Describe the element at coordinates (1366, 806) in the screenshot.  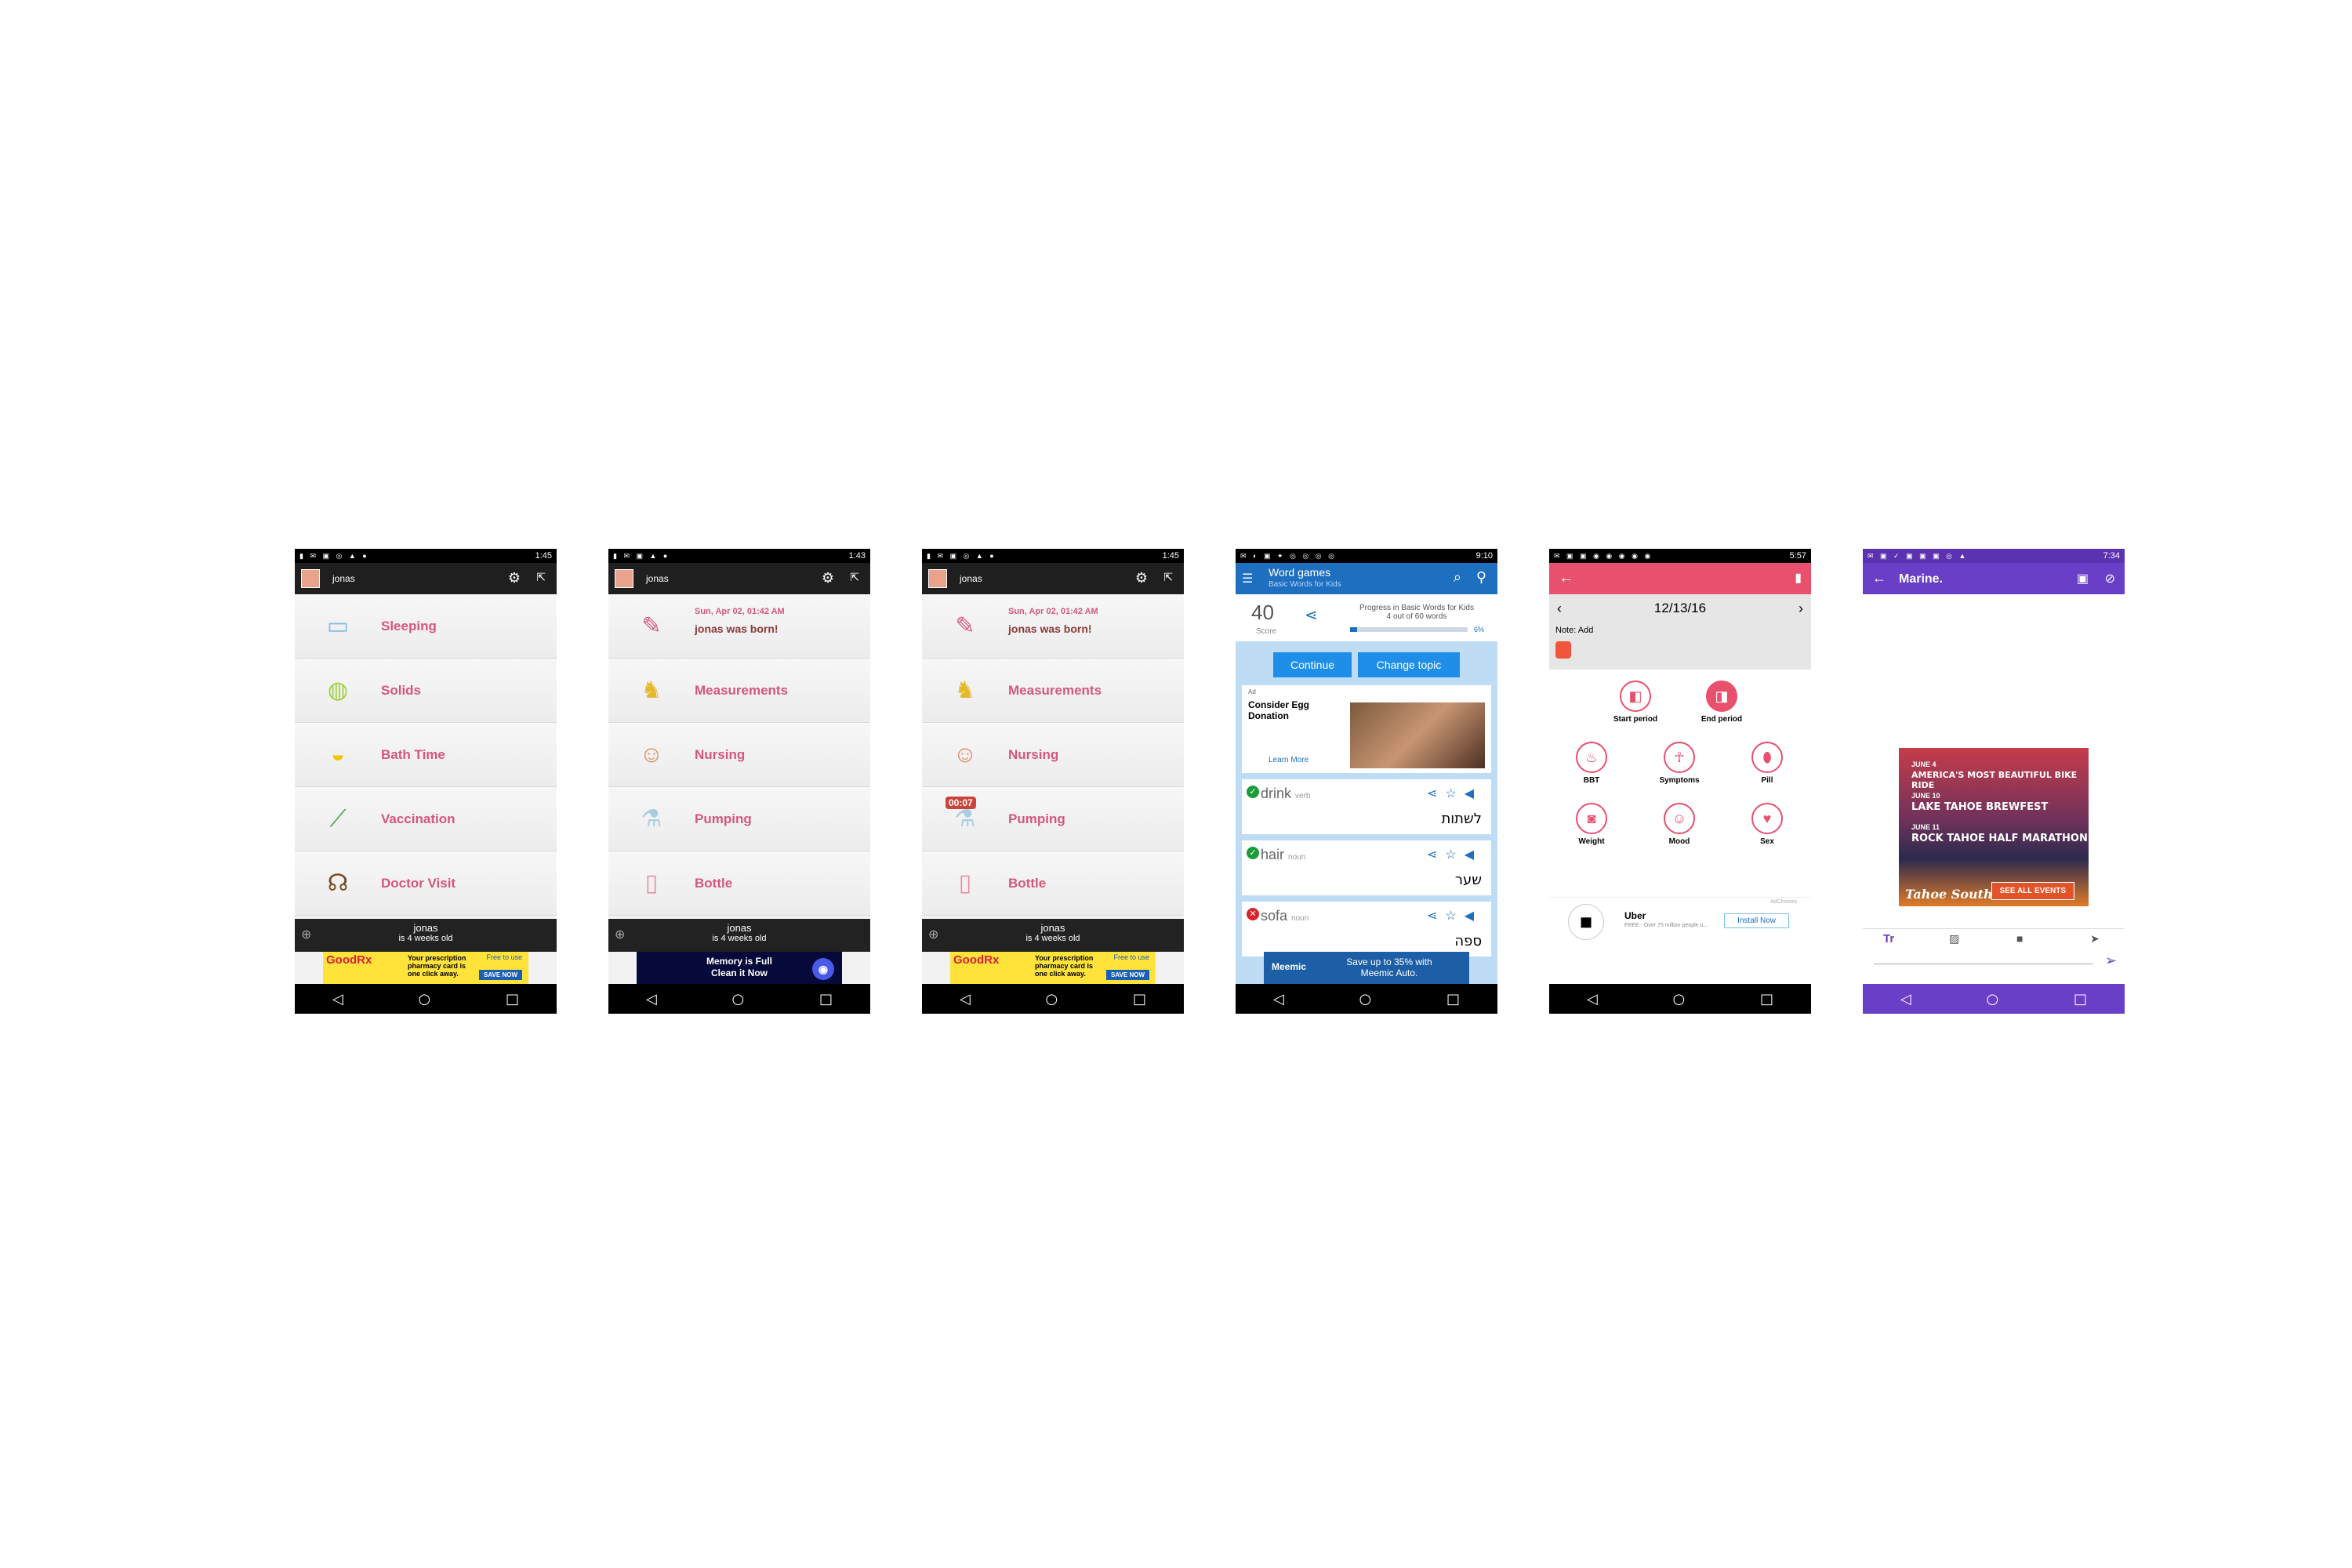
I see `word-card-drink: ✓ drink verb ⋖☆◀ לשתות` at that location.